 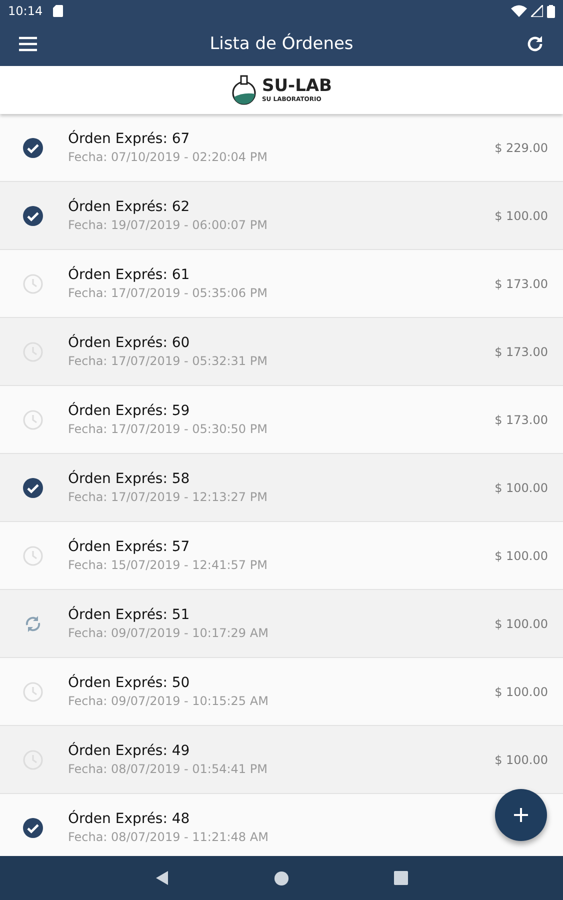 I want to click on order-title: Órden Exprés: 62, so click(x=129, y=207).